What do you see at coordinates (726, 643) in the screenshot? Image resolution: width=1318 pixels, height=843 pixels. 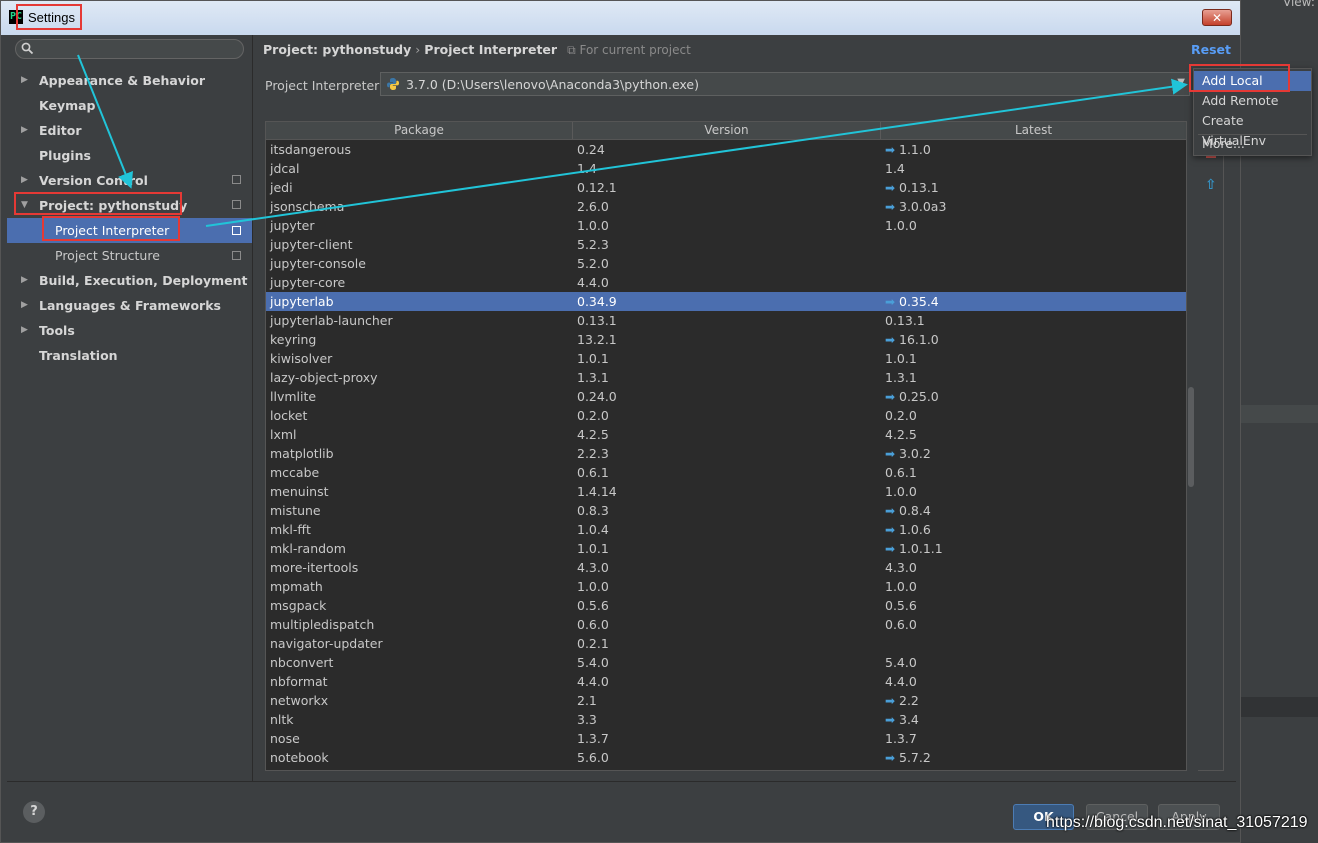 I see `table-row: navigator-updater 0.2.1` at bounding box center [726, 643].